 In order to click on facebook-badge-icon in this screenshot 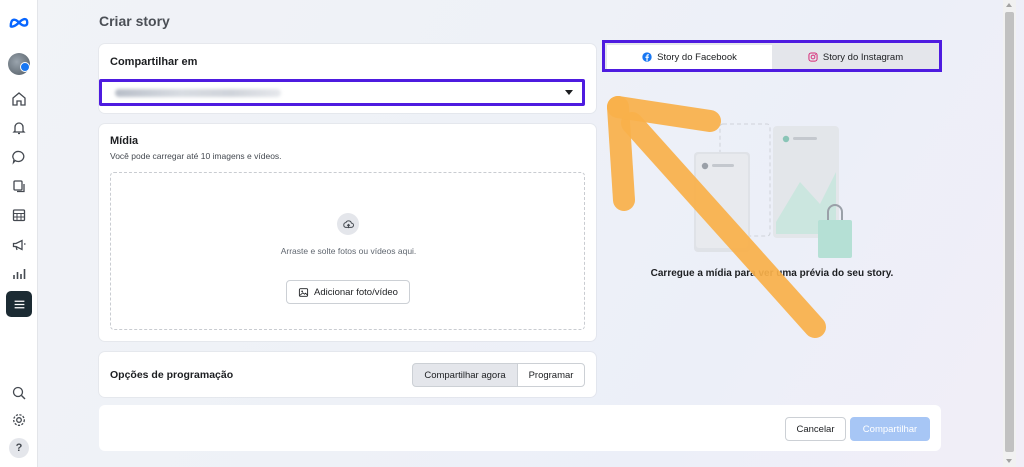, I will do `click(25, 67)`.